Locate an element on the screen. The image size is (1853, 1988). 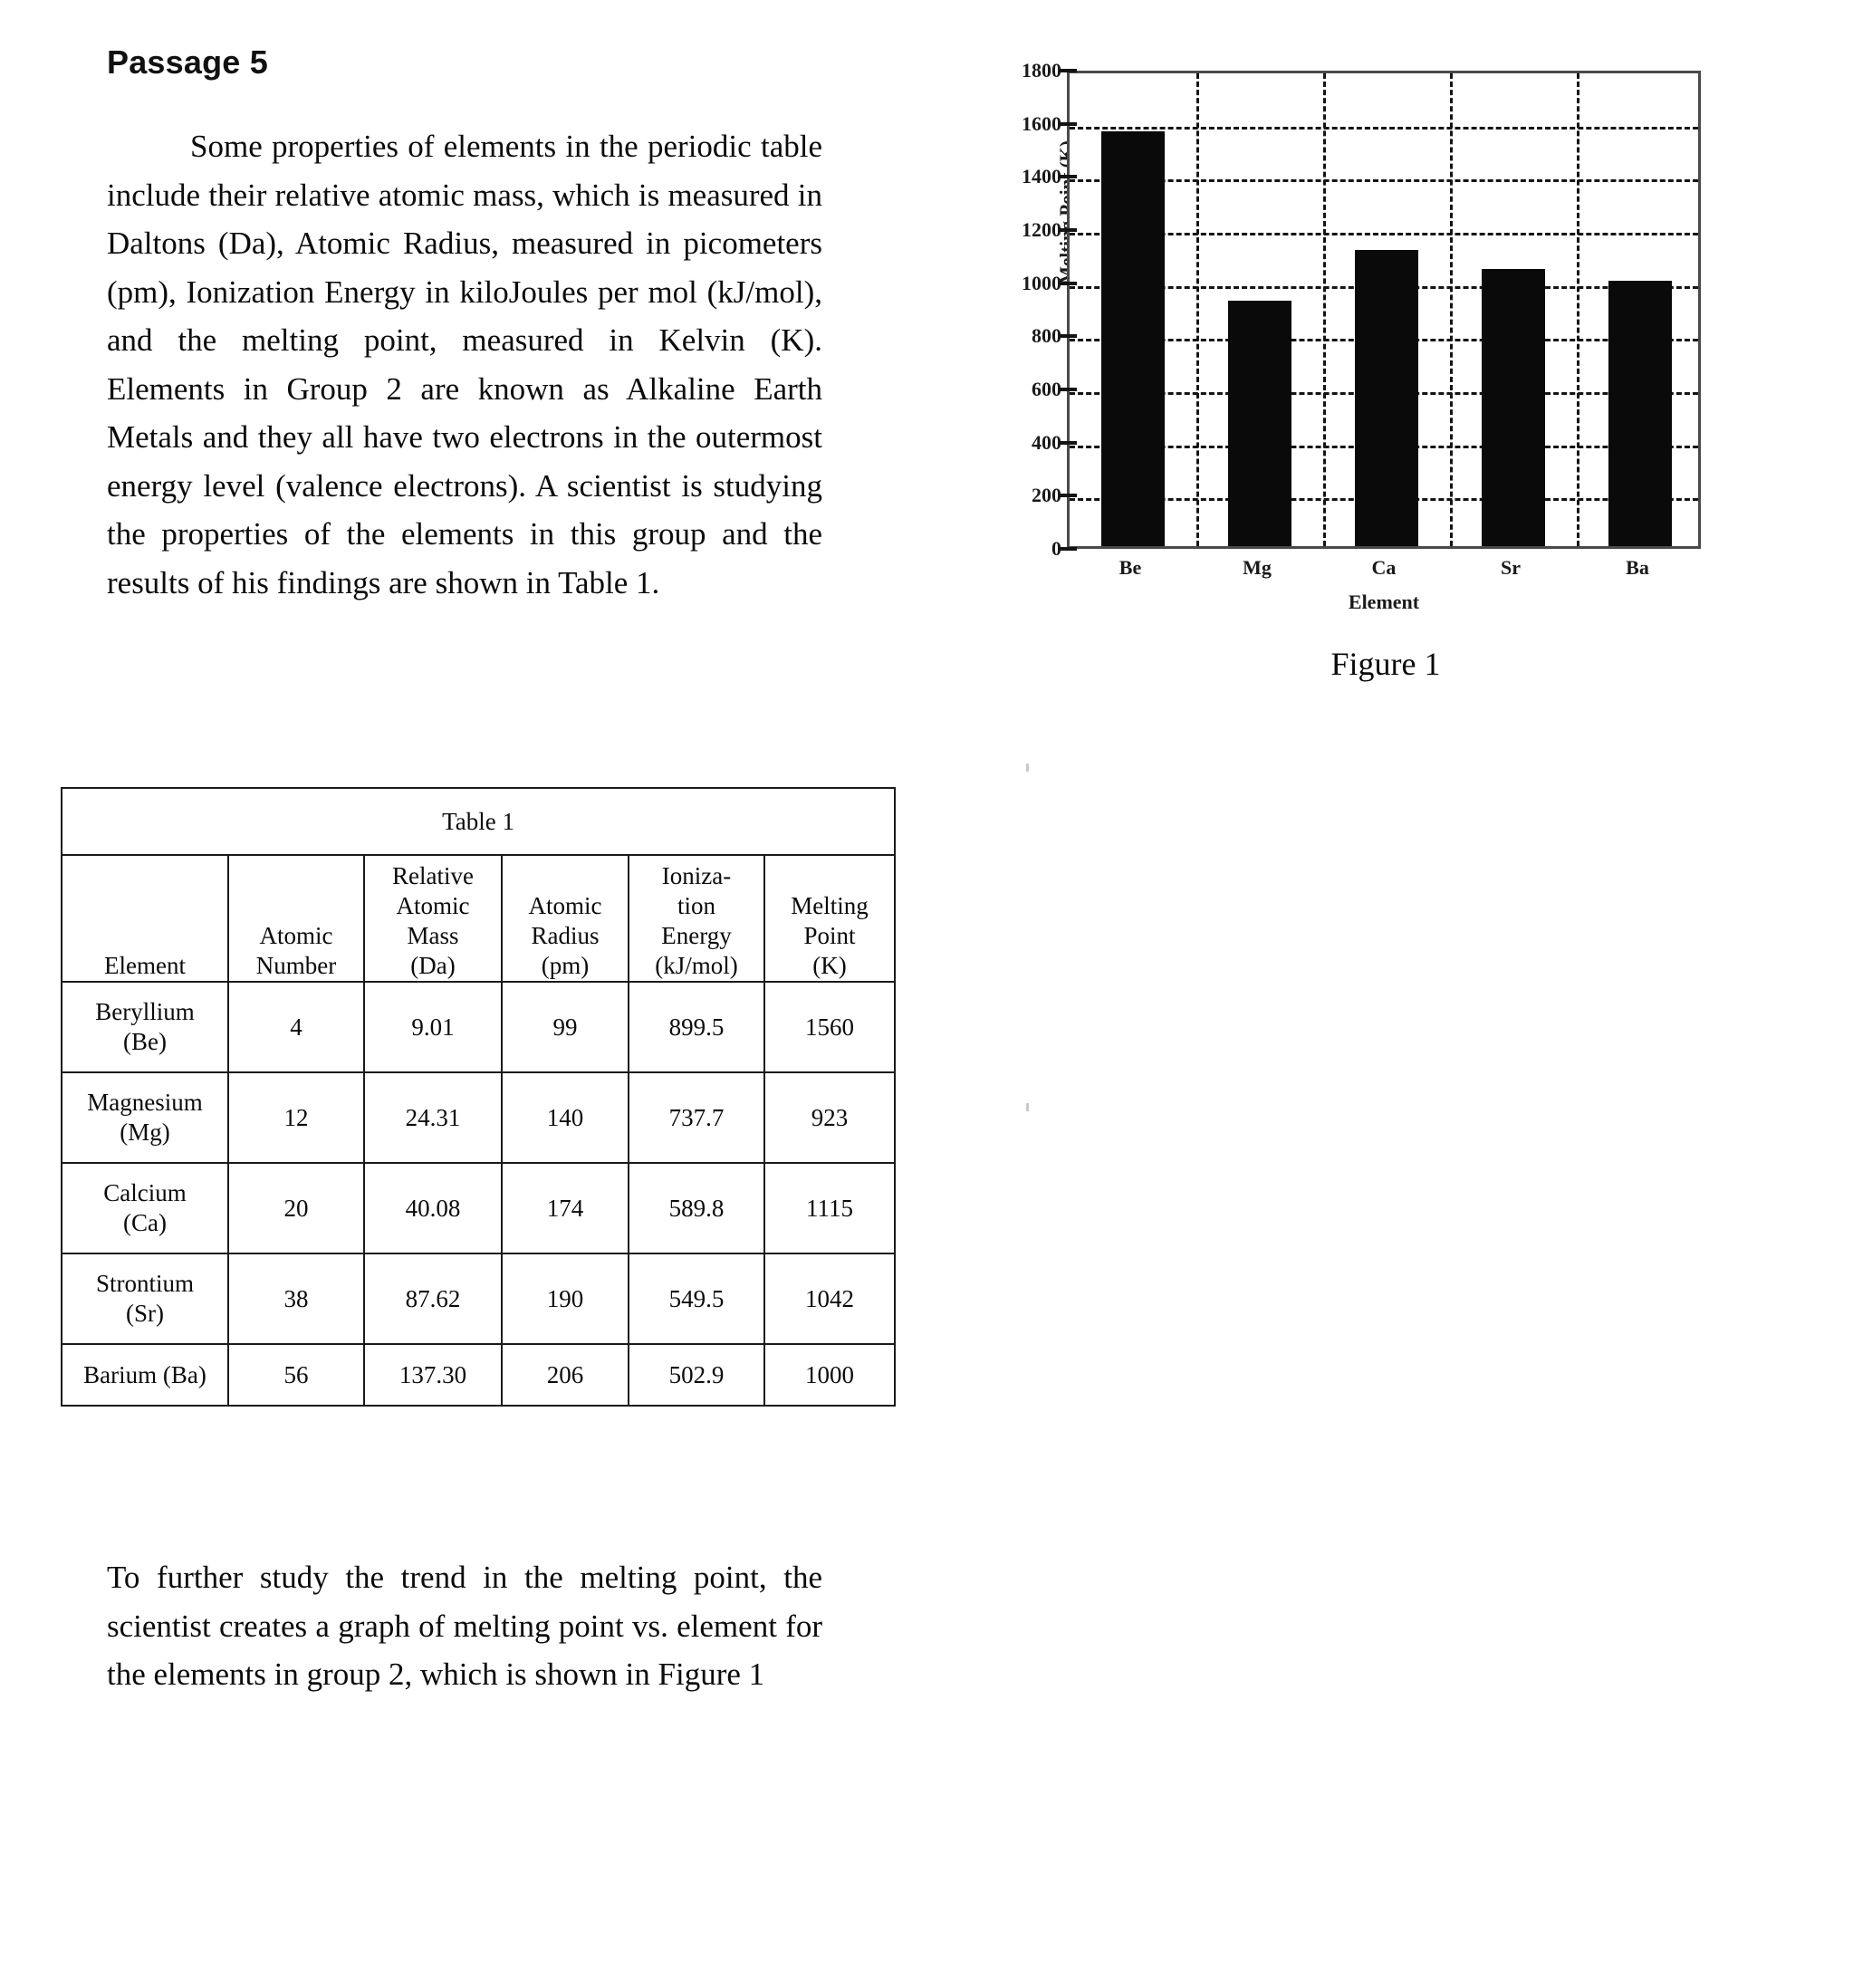
x-tick-label-be: Be is located at coordinates (1130, 568).